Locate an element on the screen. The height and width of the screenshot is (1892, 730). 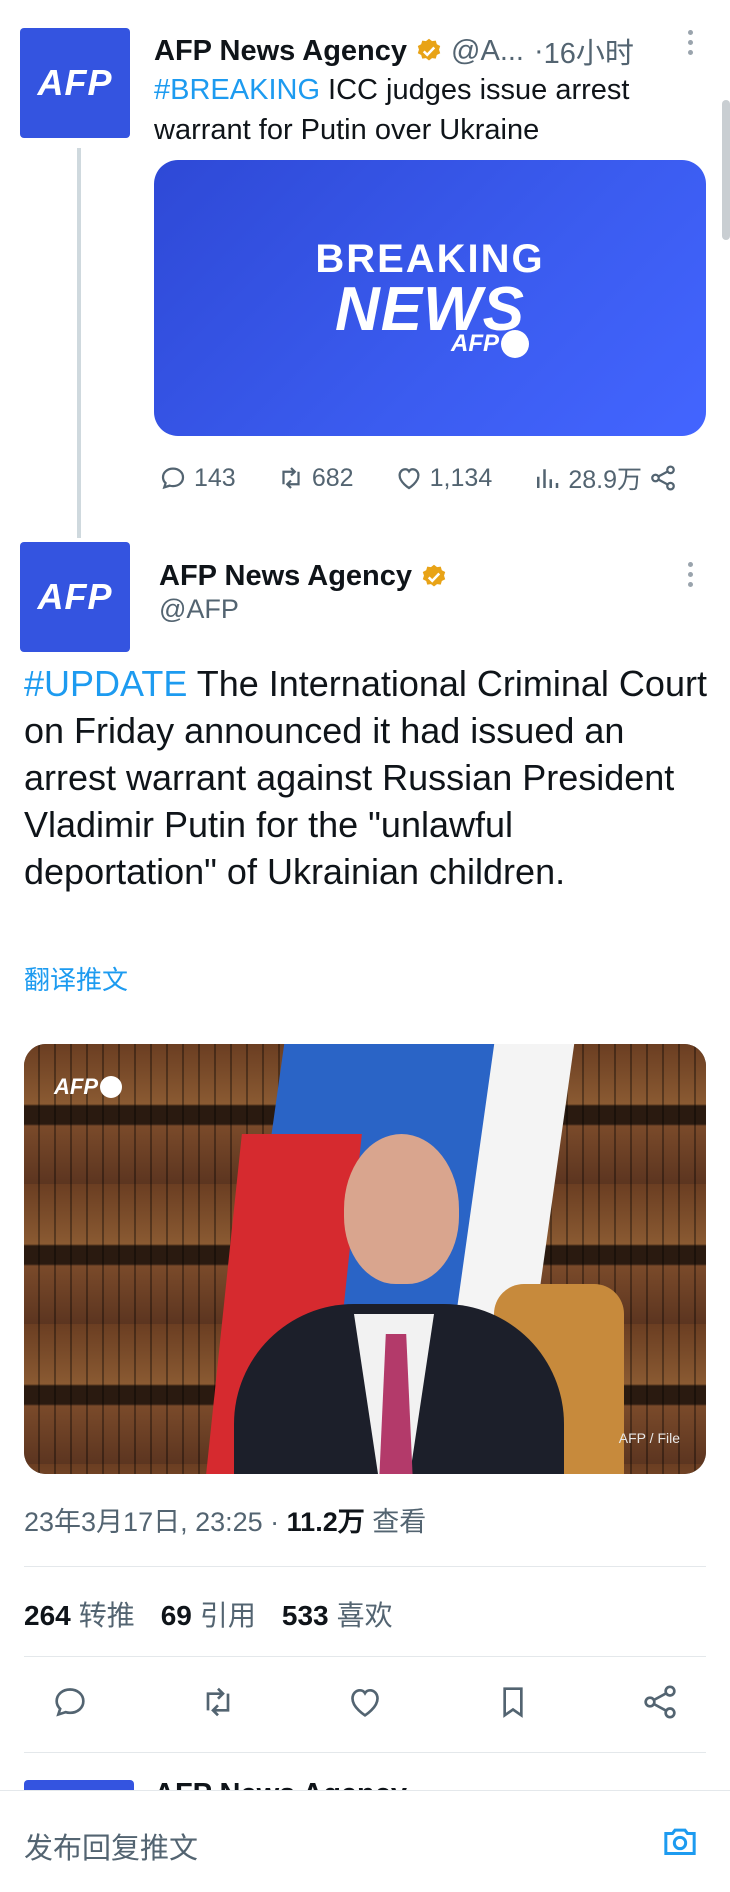
views-count: 11.2万 is located at coordinates (325, 1522).